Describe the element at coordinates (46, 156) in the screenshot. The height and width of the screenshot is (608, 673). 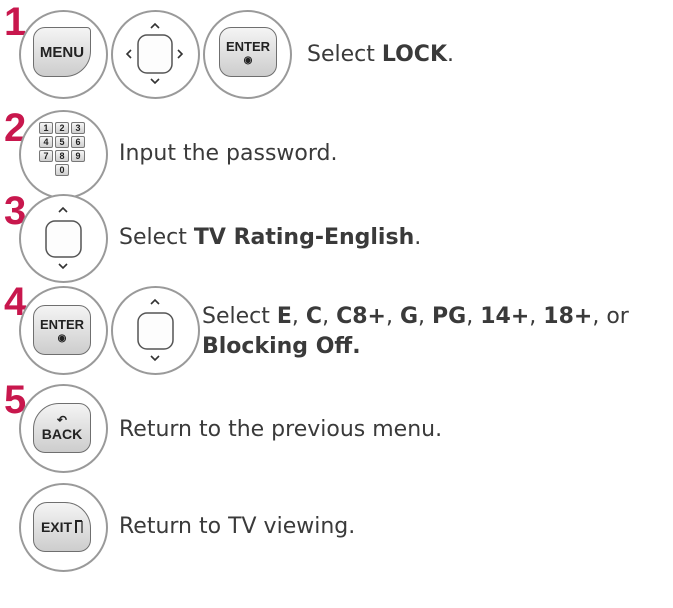
I see `numpad-key: 7` at that location.